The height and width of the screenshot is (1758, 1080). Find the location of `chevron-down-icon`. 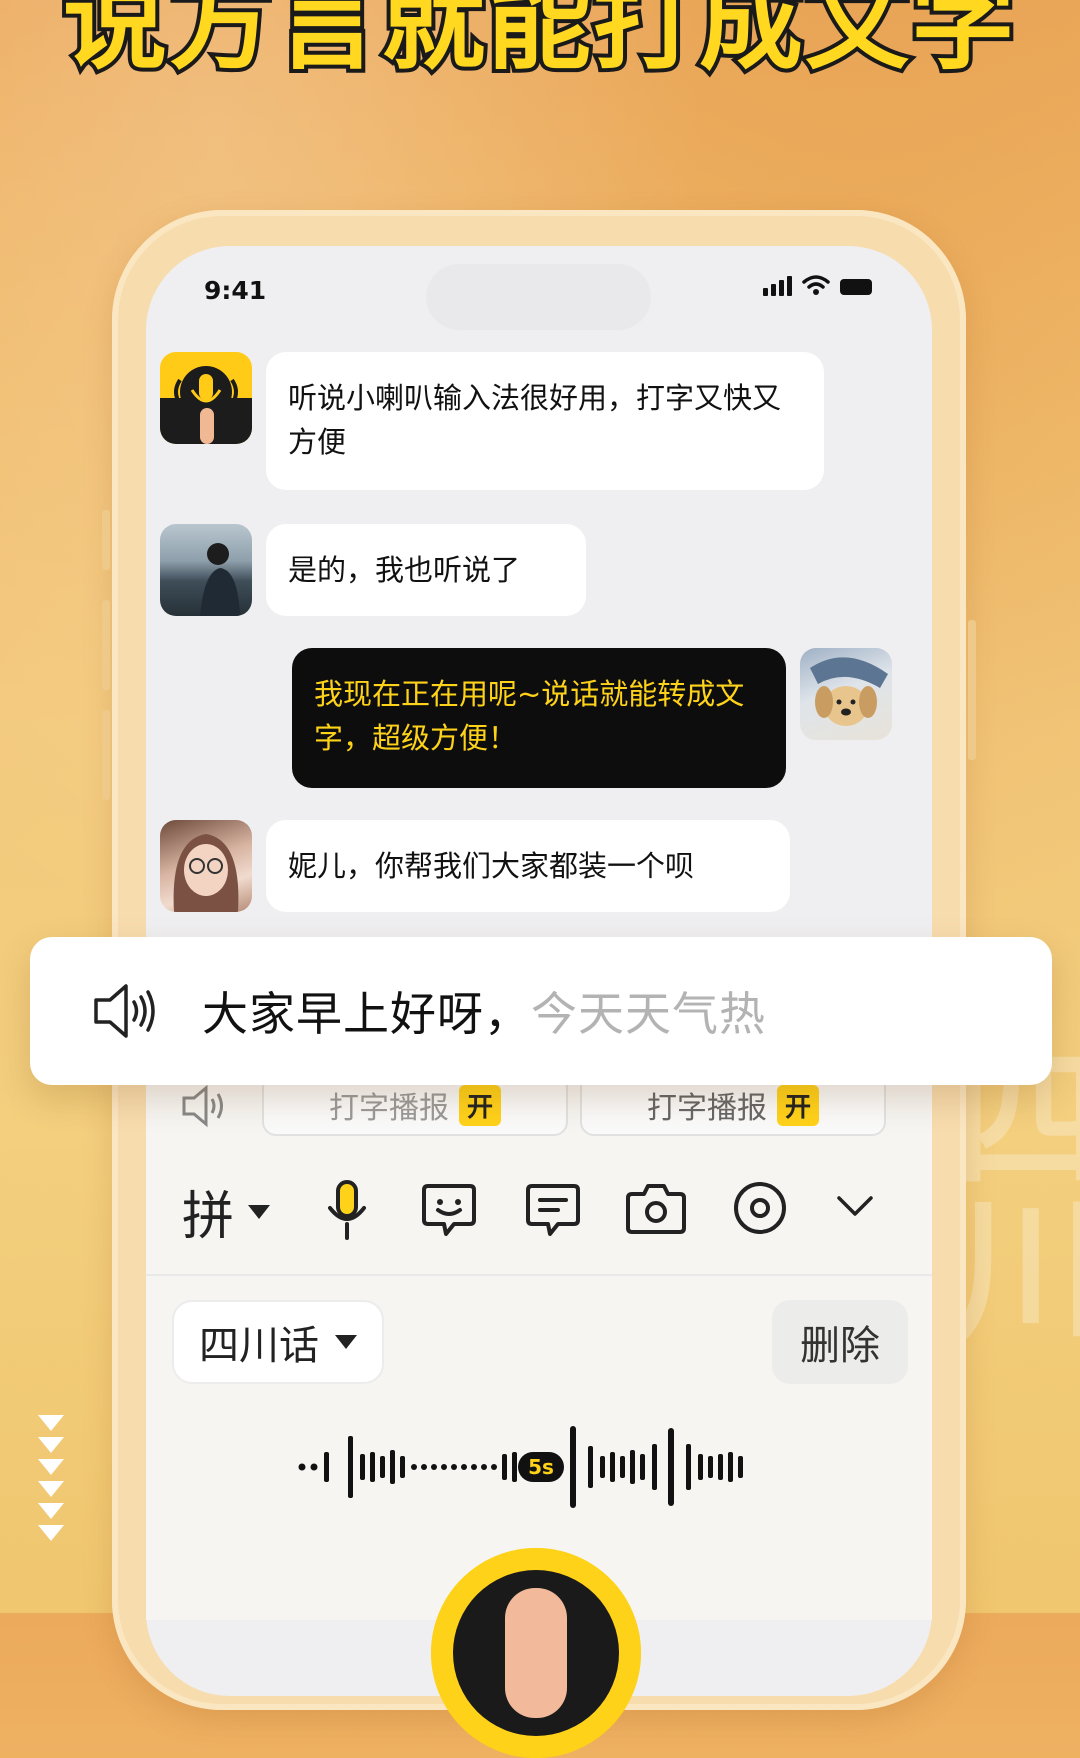

chevron-down-icon is located at coordinates (855, 1206).